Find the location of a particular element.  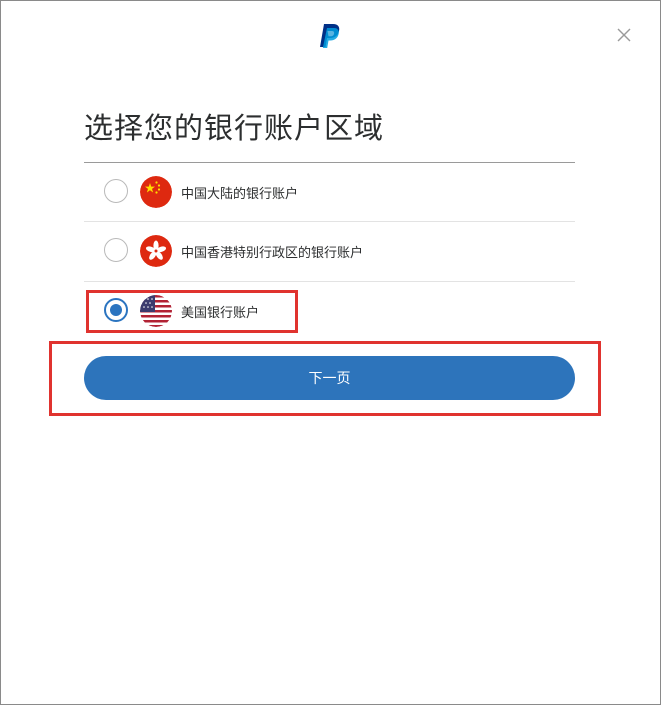

option-hong-kong: 中国香港特别行政区的银行账户 is located at coordinates (329, 251).